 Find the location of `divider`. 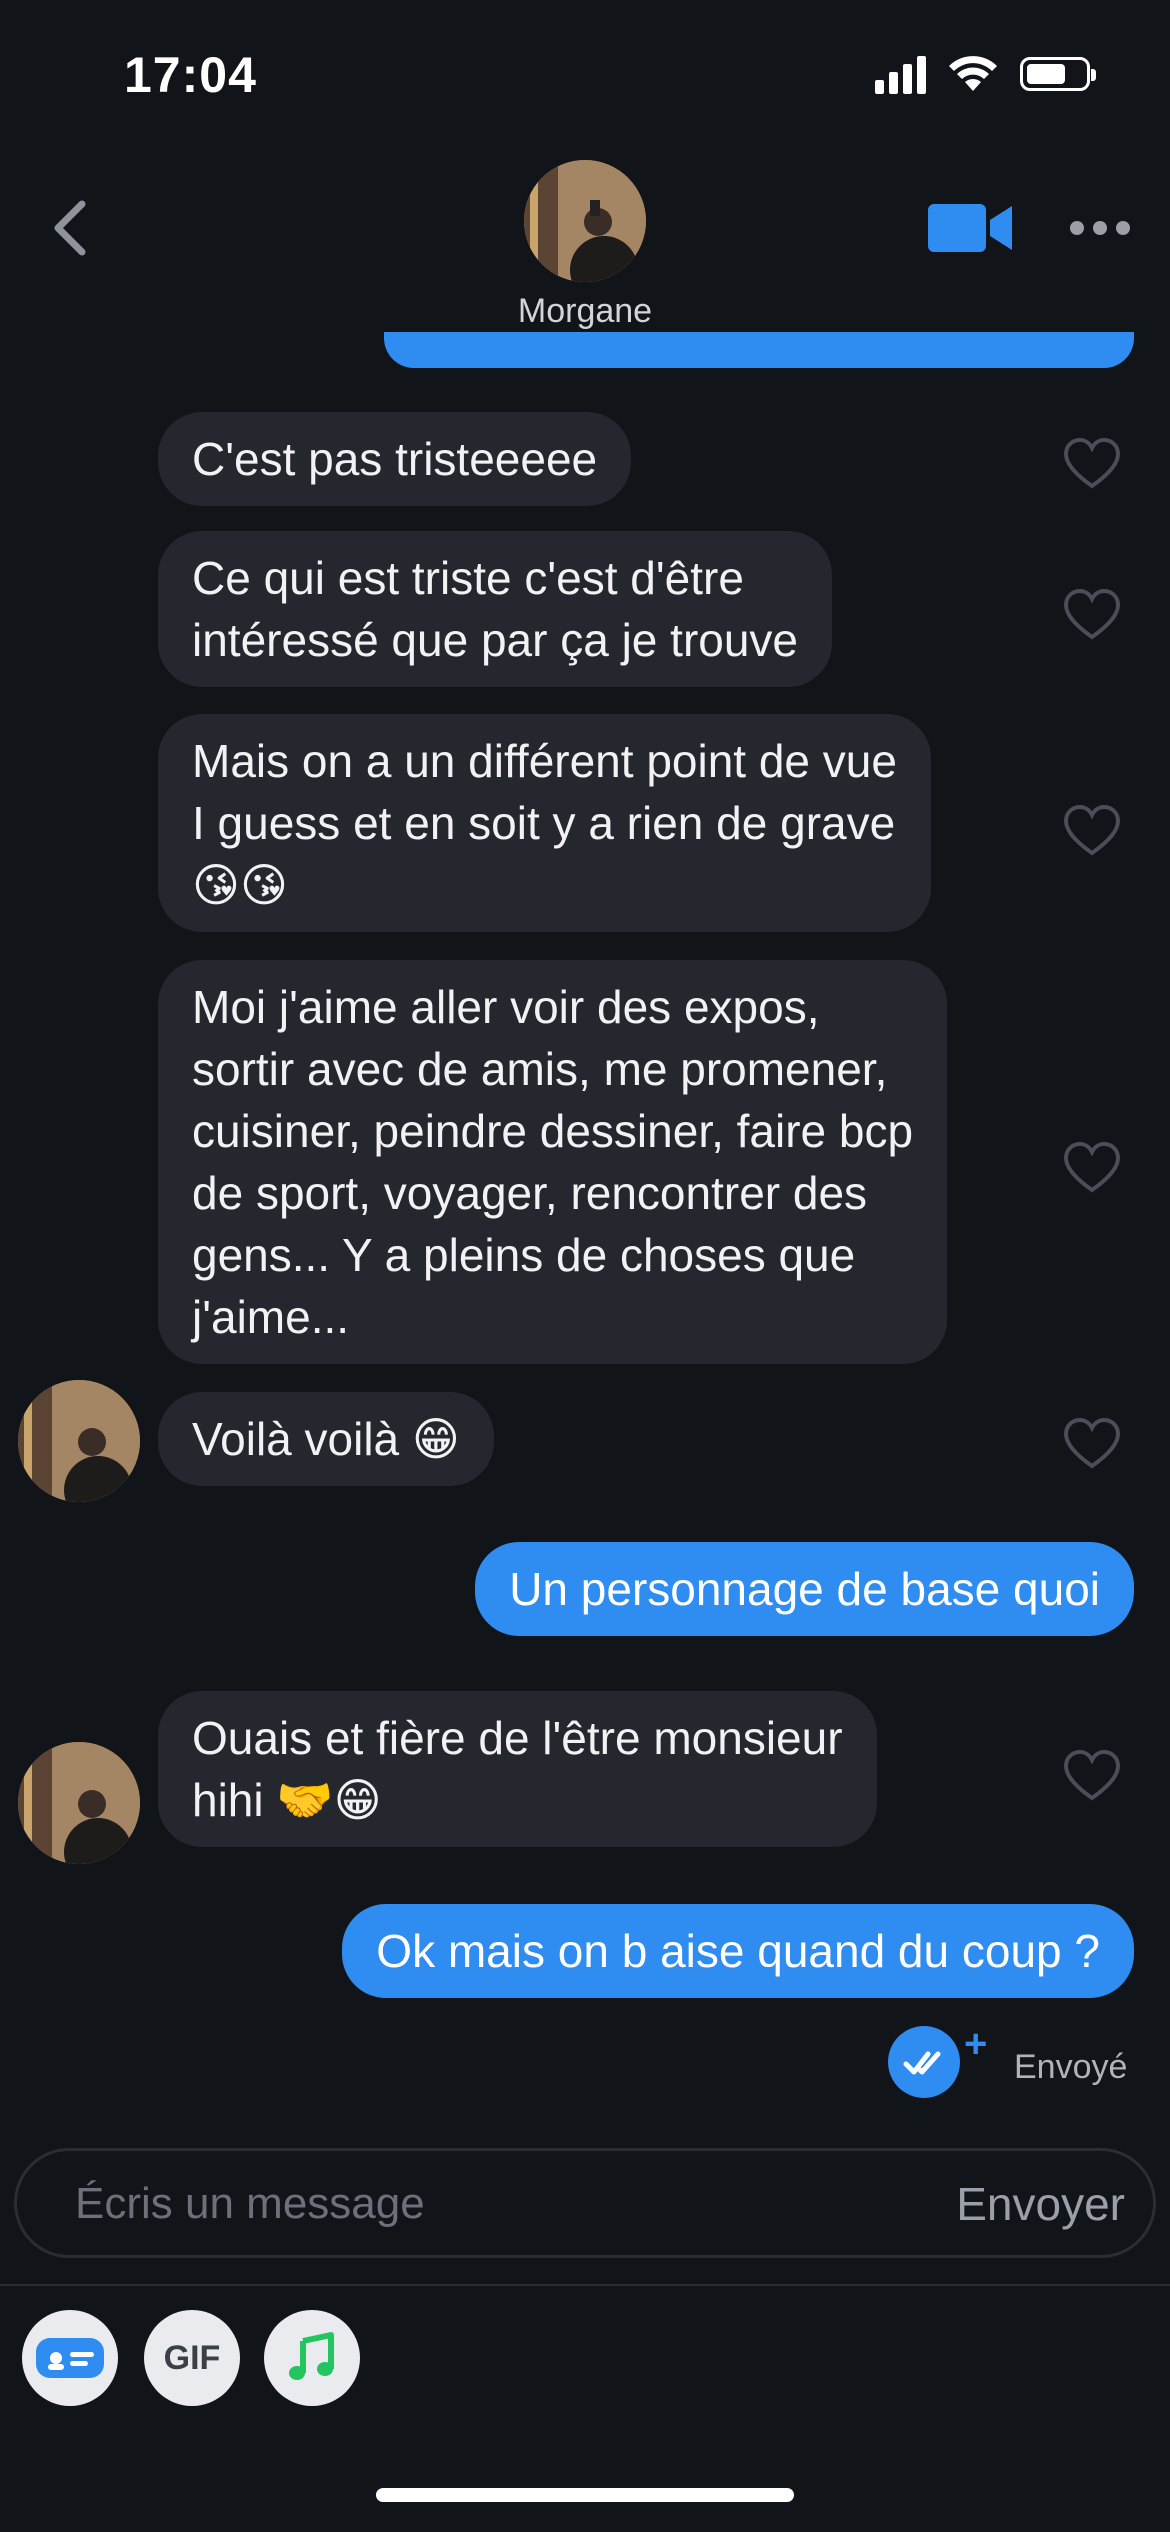

divider is located at coordinates (585, 2285).